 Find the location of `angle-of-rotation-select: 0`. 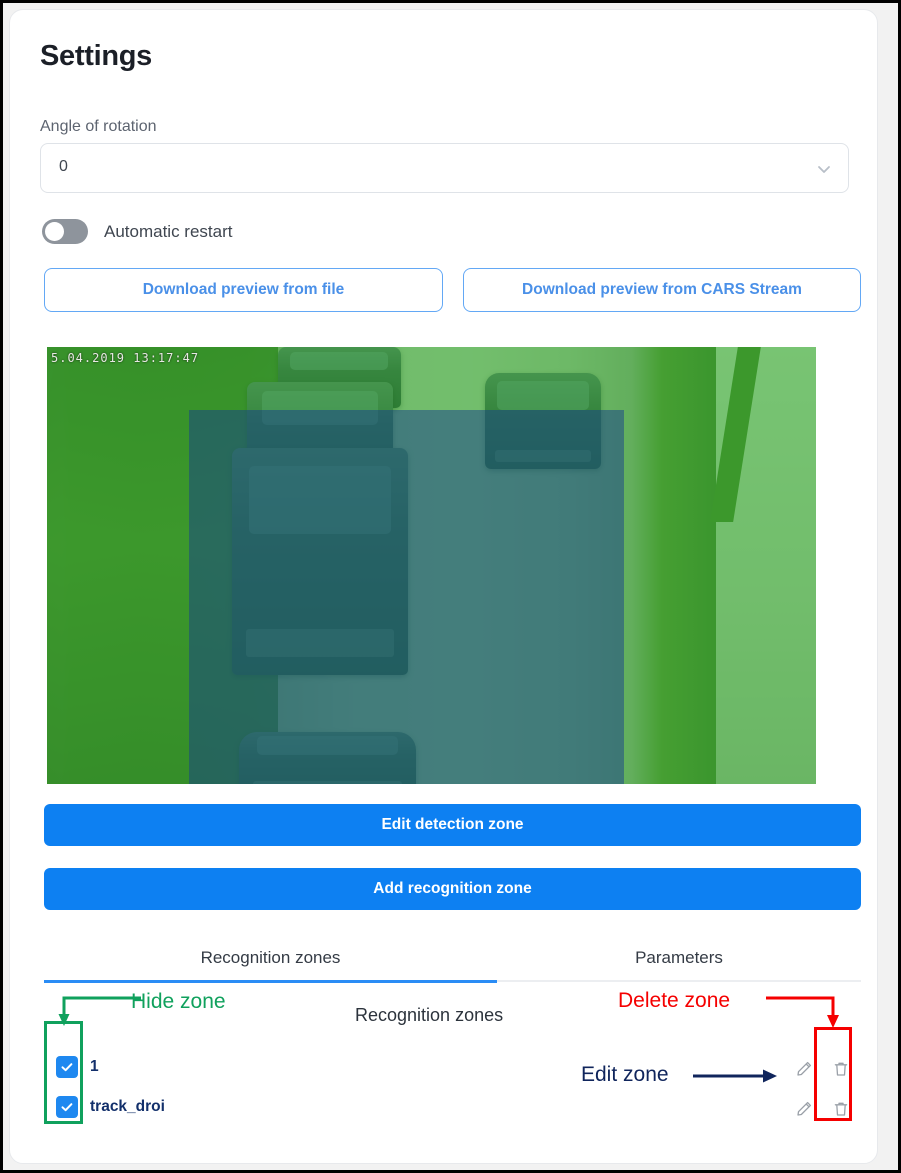

angle-of-rotation-select: 0 is located at coordinates (444, 168).